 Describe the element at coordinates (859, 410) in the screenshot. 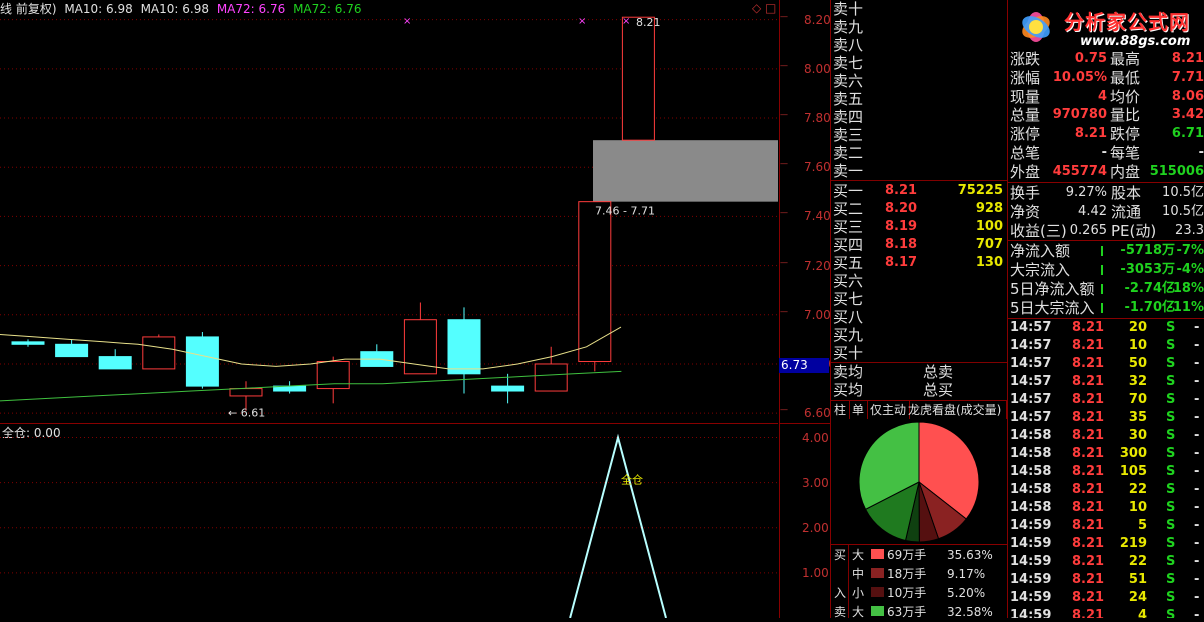

I see `tab-single: 单` at that location.